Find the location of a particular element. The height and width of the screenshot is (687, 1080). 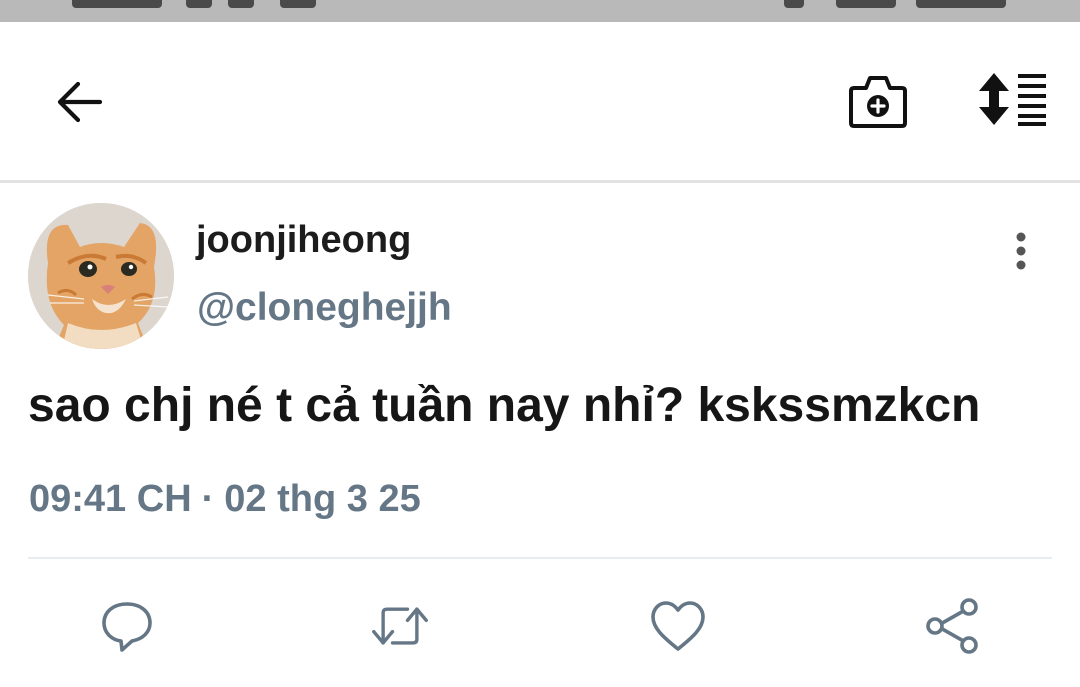

status-bar is located at coordinates (540, 11).